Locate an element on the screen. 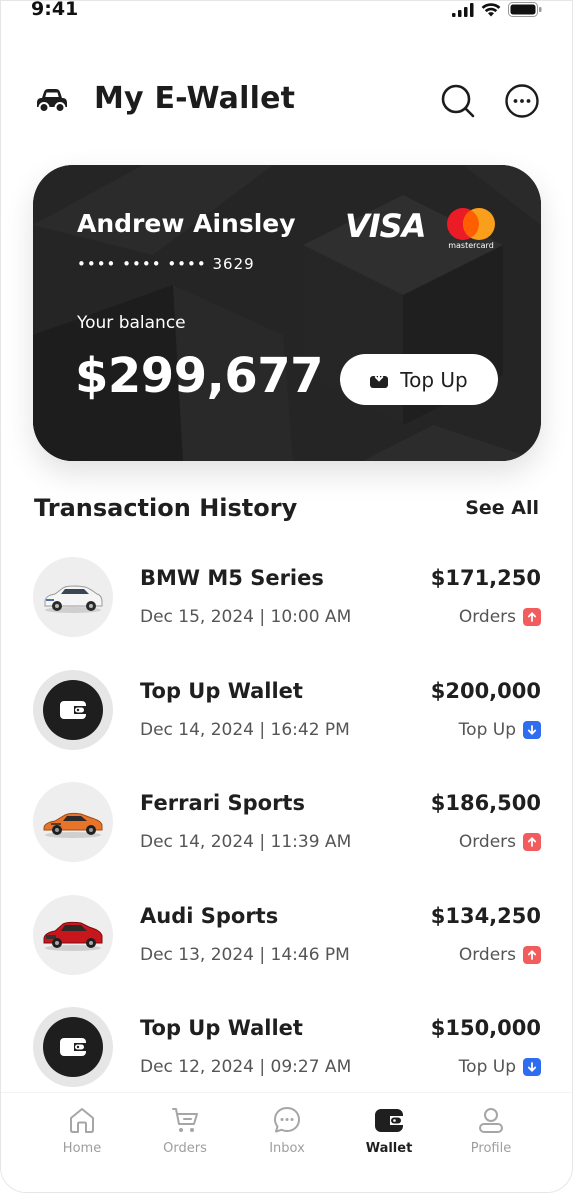  mastercard-label: mastercard is located at coordinates (471, 245).